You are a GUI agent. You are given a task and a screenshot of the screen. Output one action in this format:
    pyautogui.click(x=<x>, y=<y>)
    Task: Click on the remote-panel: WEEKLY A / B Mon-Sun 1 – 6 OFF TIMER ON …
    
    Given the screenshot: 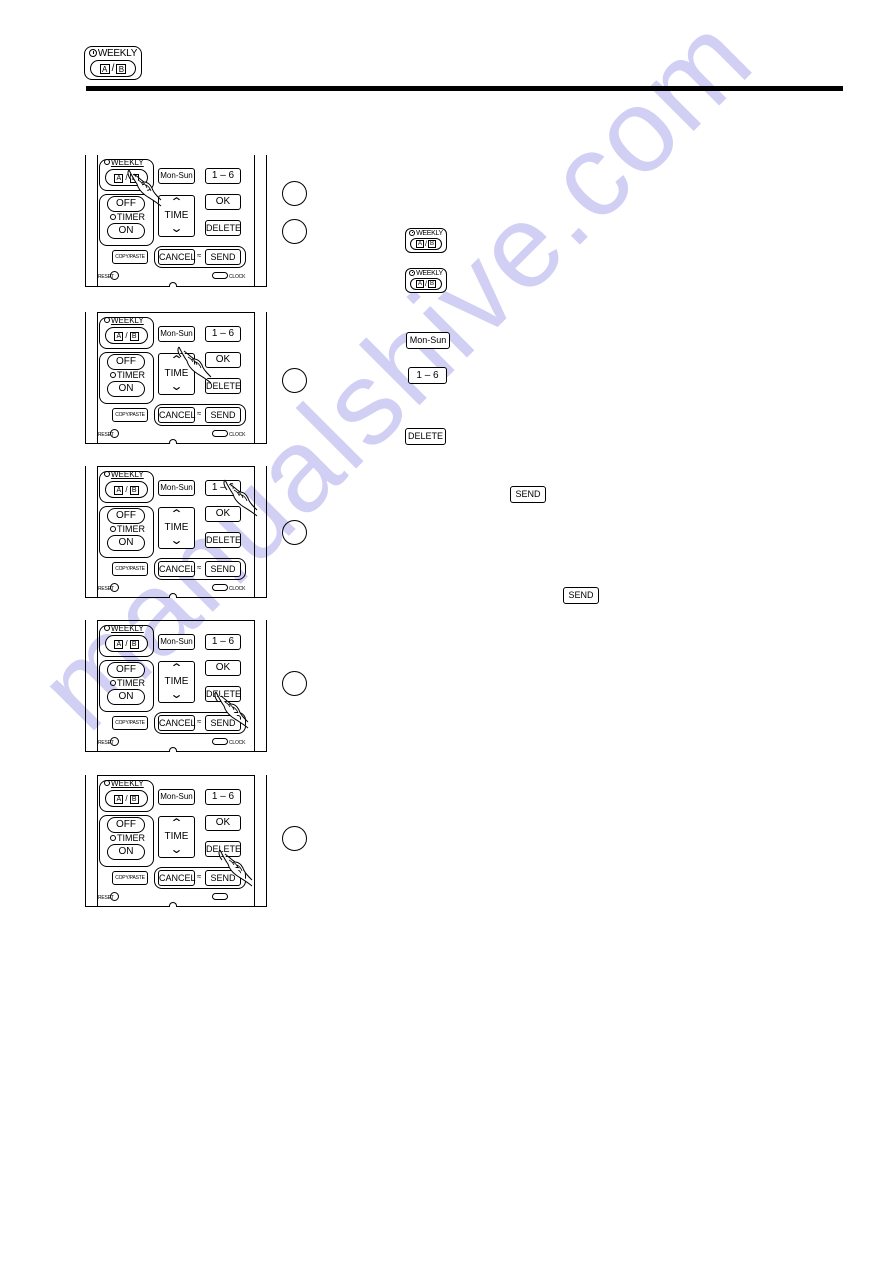 What is the action you would take?
    pyautogui.click(x=176, y=221)
    